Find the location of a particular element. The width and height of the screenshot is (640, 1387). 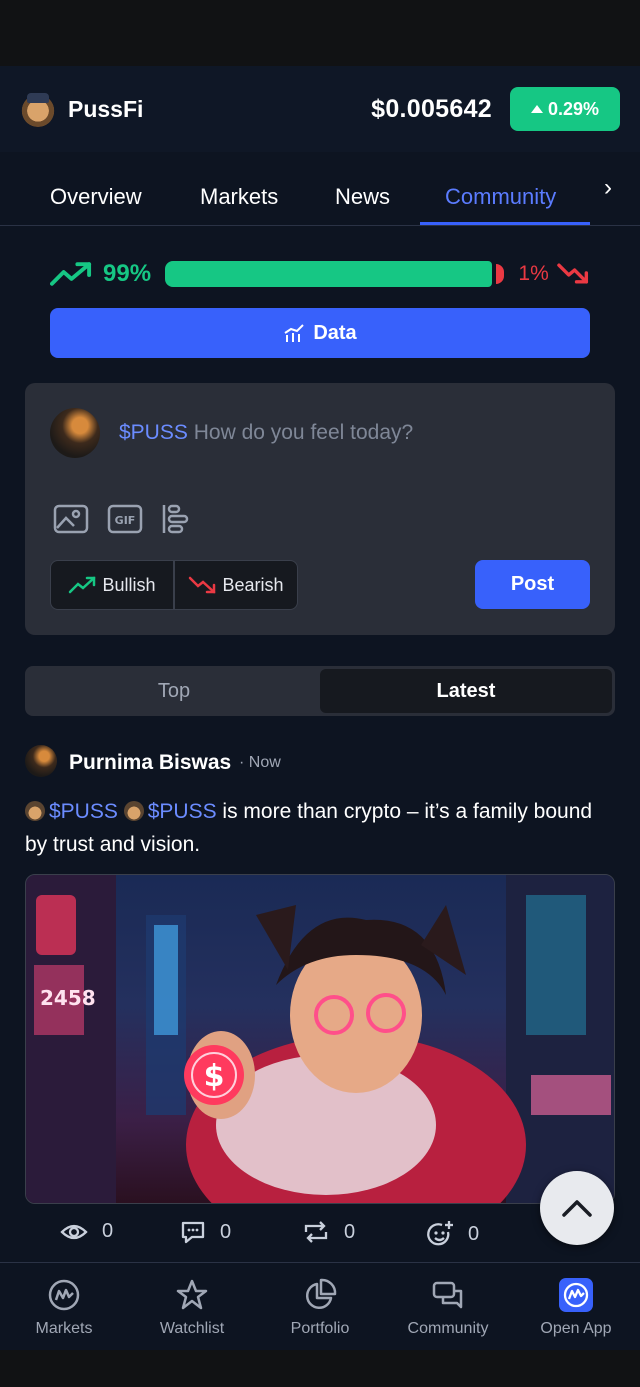

post-tag-2: $PUSS is located at coordinates (182, 811).